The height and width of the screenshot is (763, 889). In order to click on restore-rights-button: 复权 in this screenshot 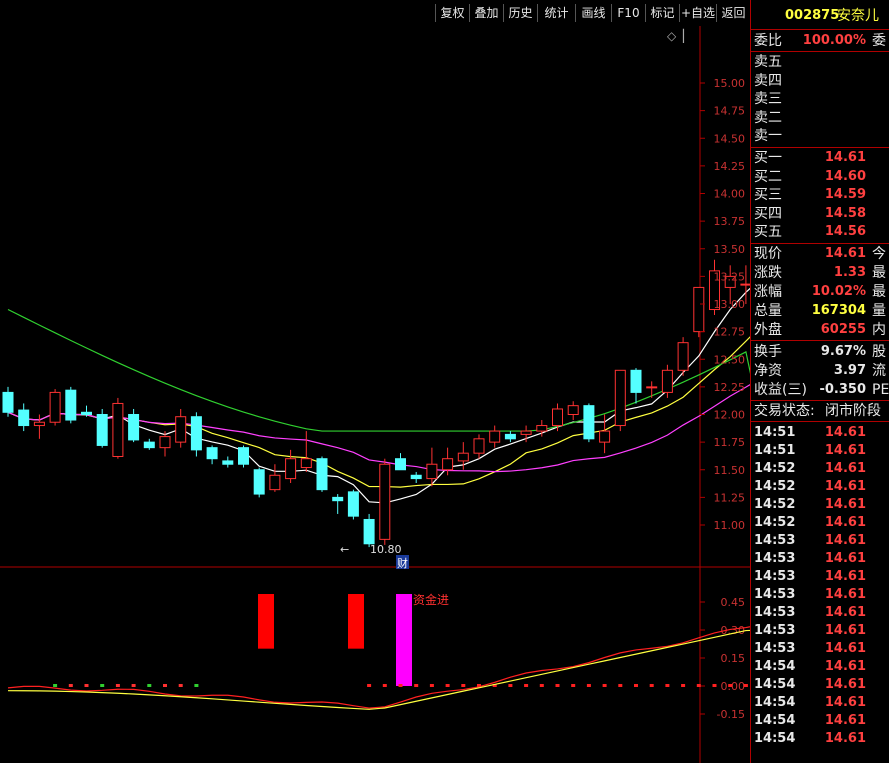, I will do `click(452, 13)`.